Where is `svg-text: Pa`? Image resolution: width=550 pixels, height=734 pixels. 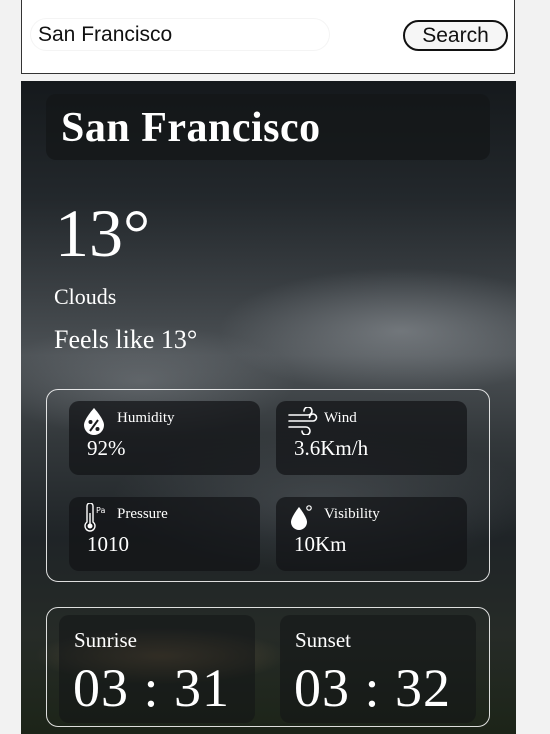
svg-text: Pa is located at coordinates (100, 510).